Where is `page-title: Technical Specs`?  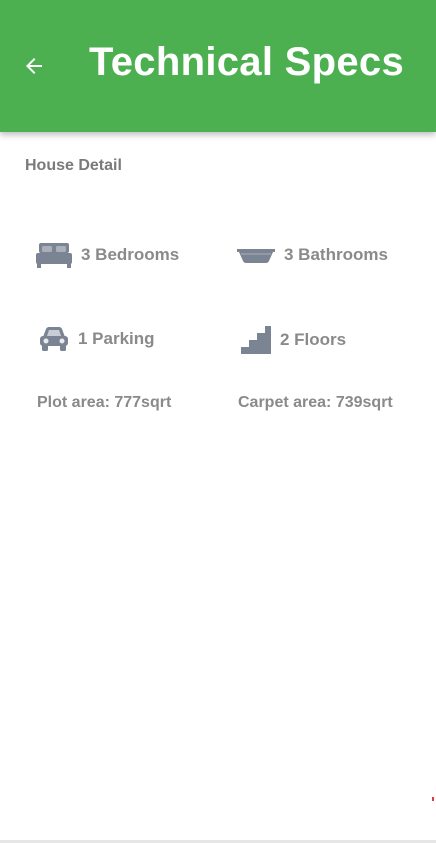 page-title: Technical Specs is located at coordinates (247, 62).